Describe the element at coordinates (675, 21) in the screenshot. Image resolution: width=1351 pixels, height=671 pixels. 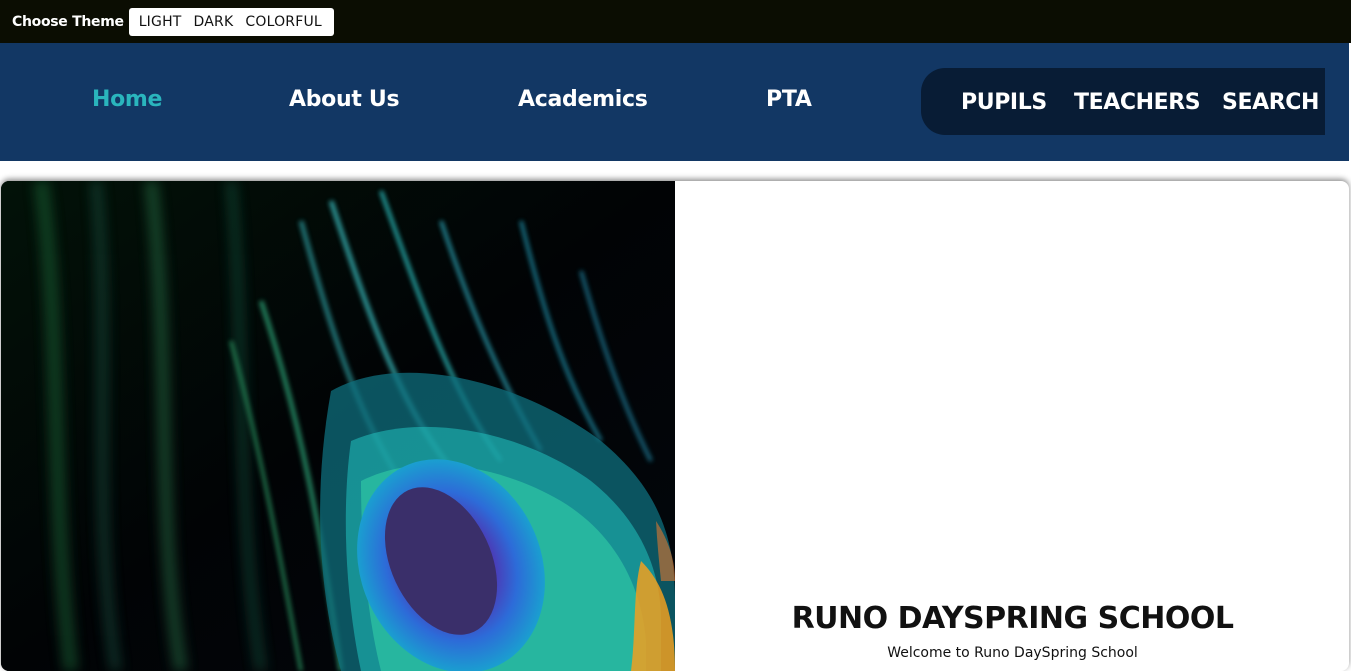
I see `theme-bar: Choose Theme LIGHT DARK COLORFUL` at that location.